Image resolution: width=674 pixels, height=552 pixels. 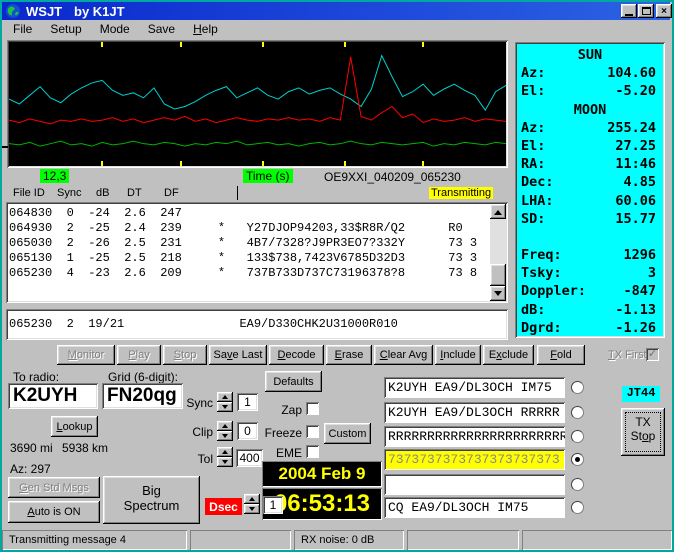 What do you see at coordinates (312, 408) in the screenshot?
I see `zap-checkbox` at bounding box center [312, 408].